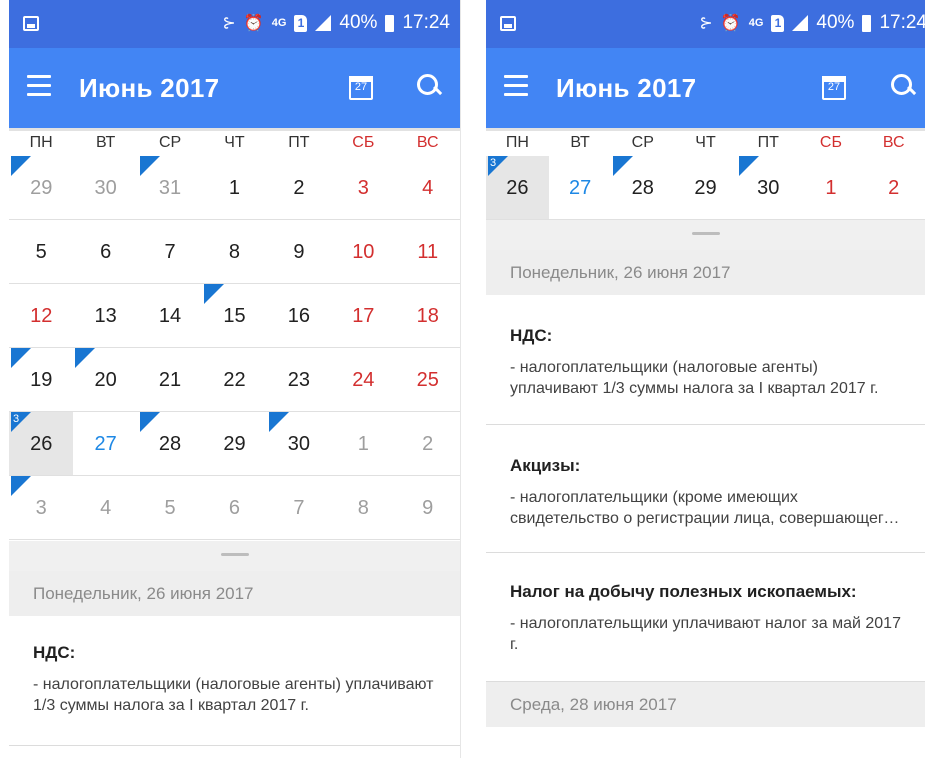  Describe the element at coordinates (299, 315) in the screenshot. I see `day-cell: 16` at that location.